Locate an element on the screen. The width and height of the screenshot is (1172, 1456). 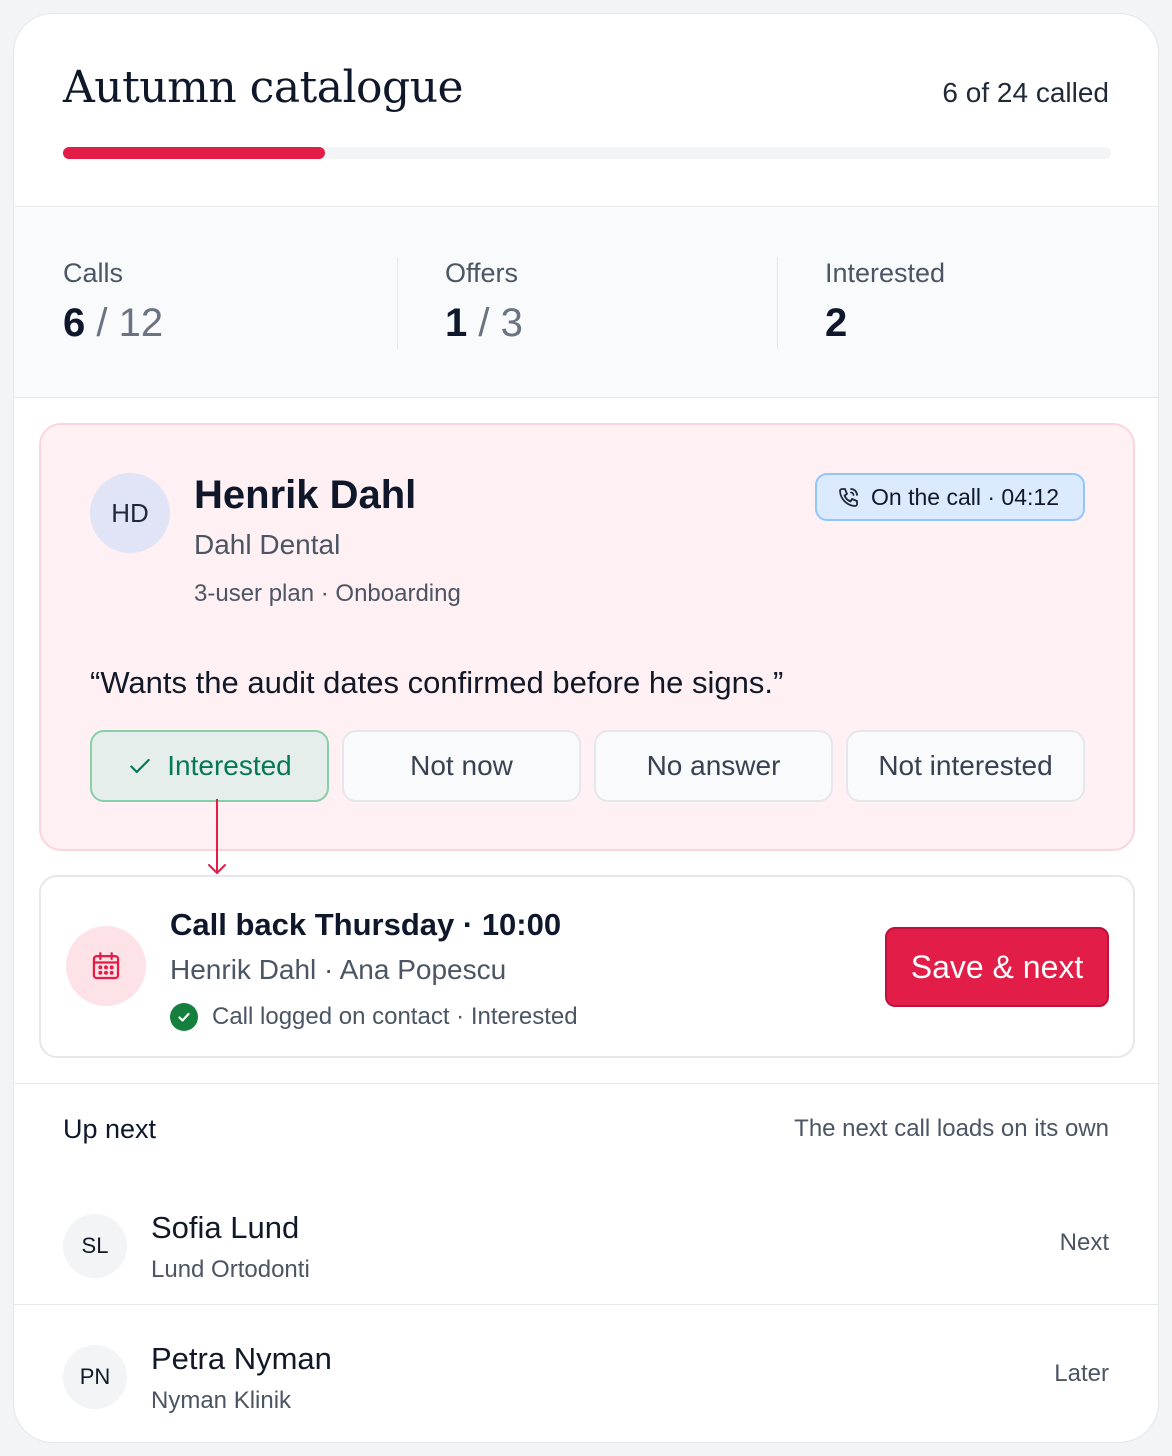
outcome-label: Interested is located at coordinates (229, 765).